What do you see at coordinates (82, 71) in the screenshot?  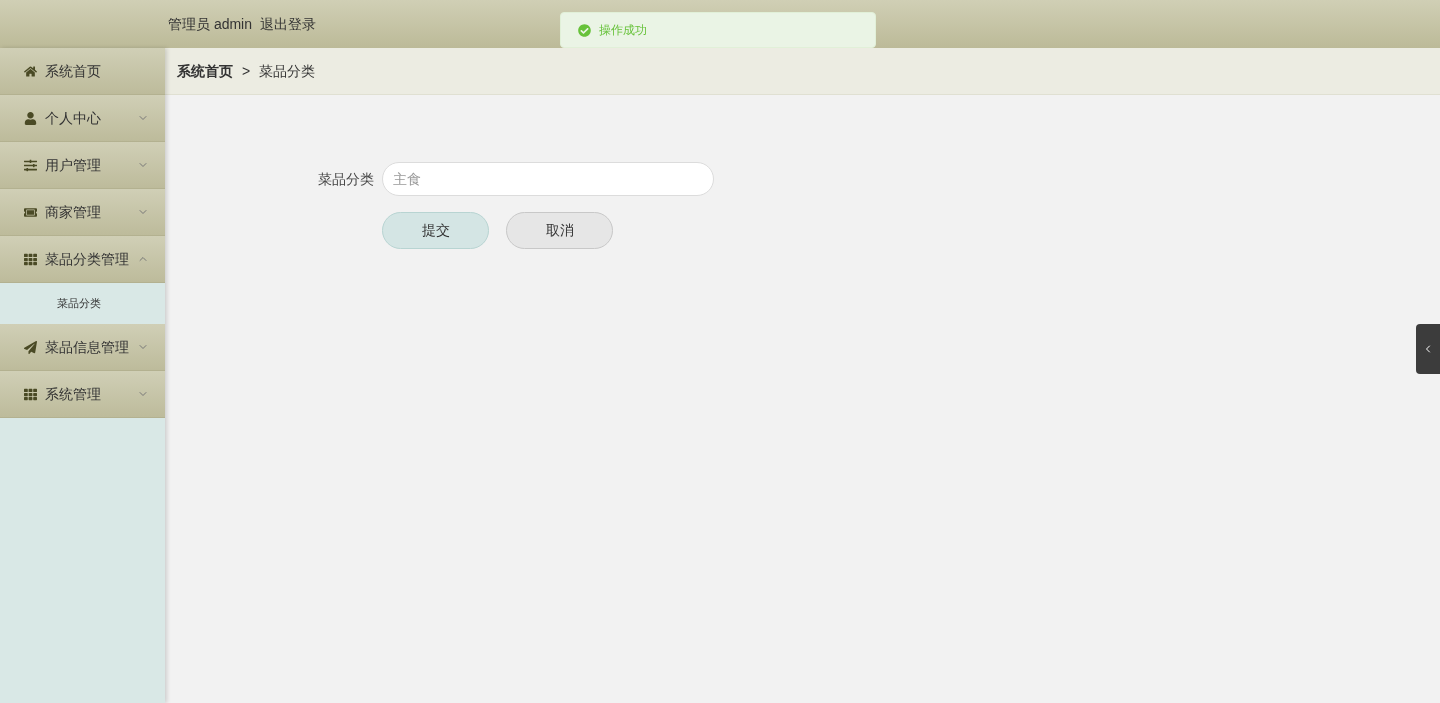 I see `sidebar-item: 系统首页` at bounding box center [82, 71].